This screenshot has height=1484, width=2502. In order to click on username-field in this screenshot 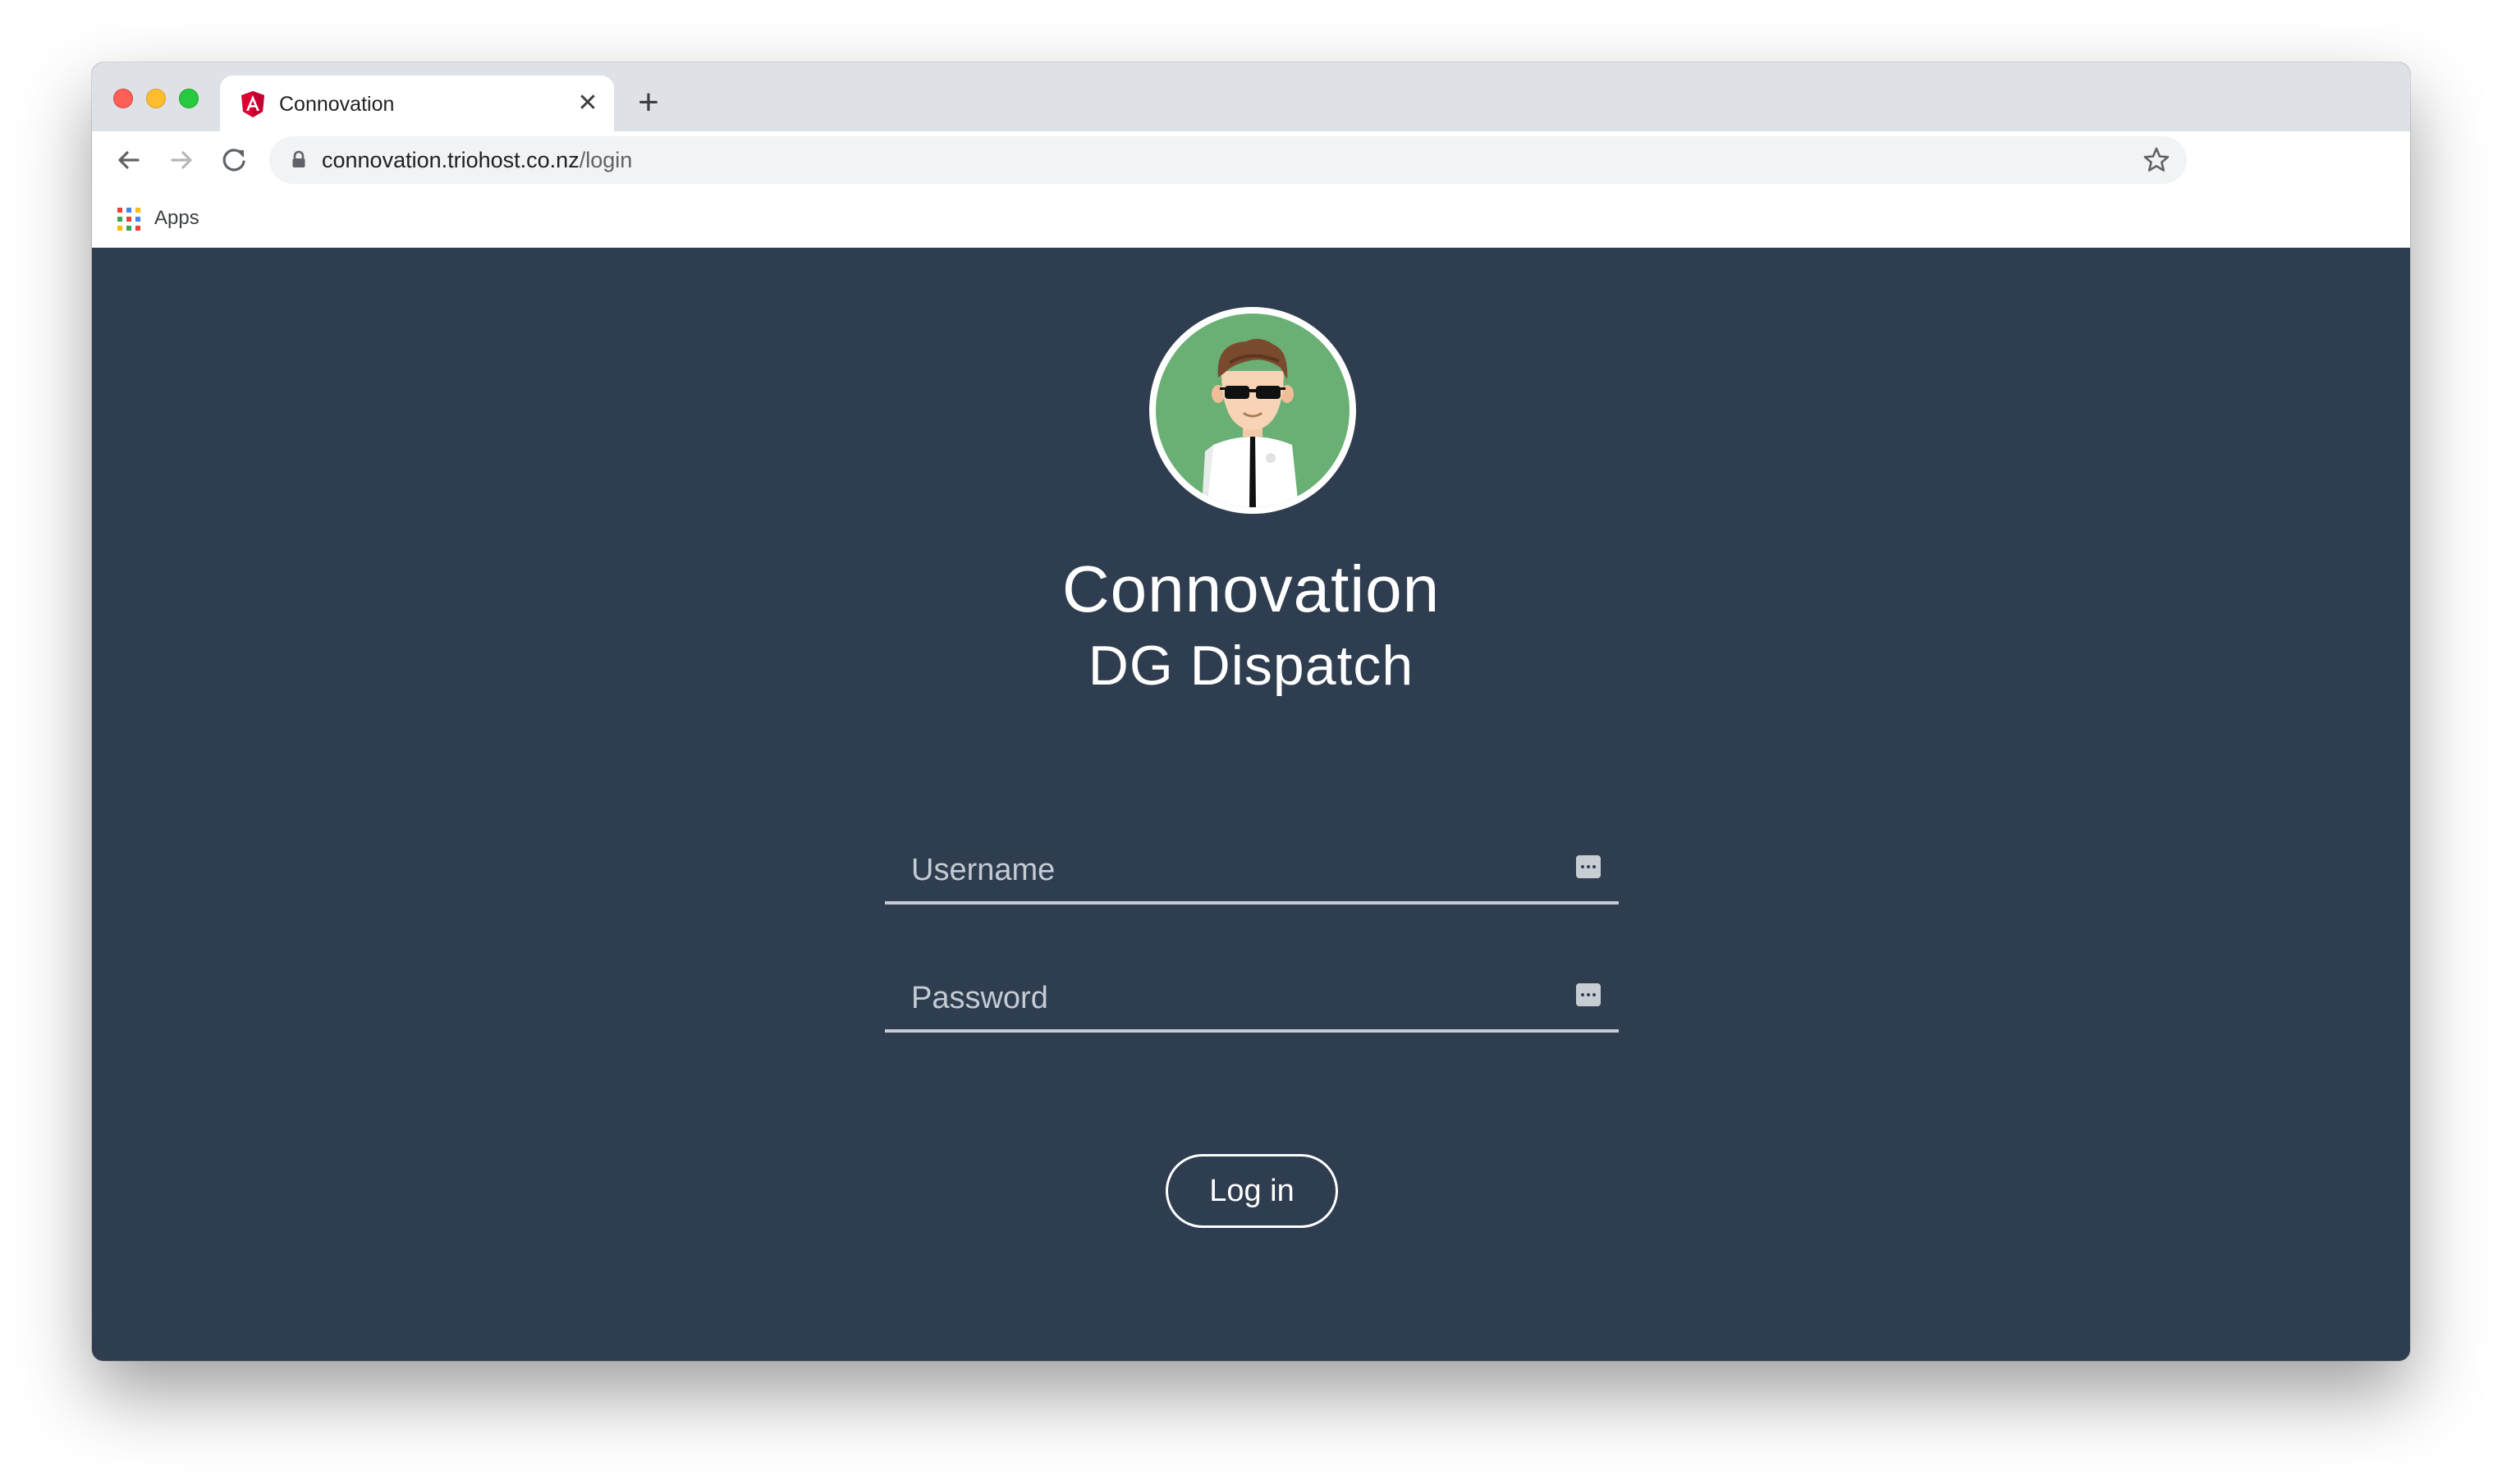, I will do `click(1252, 872)`.